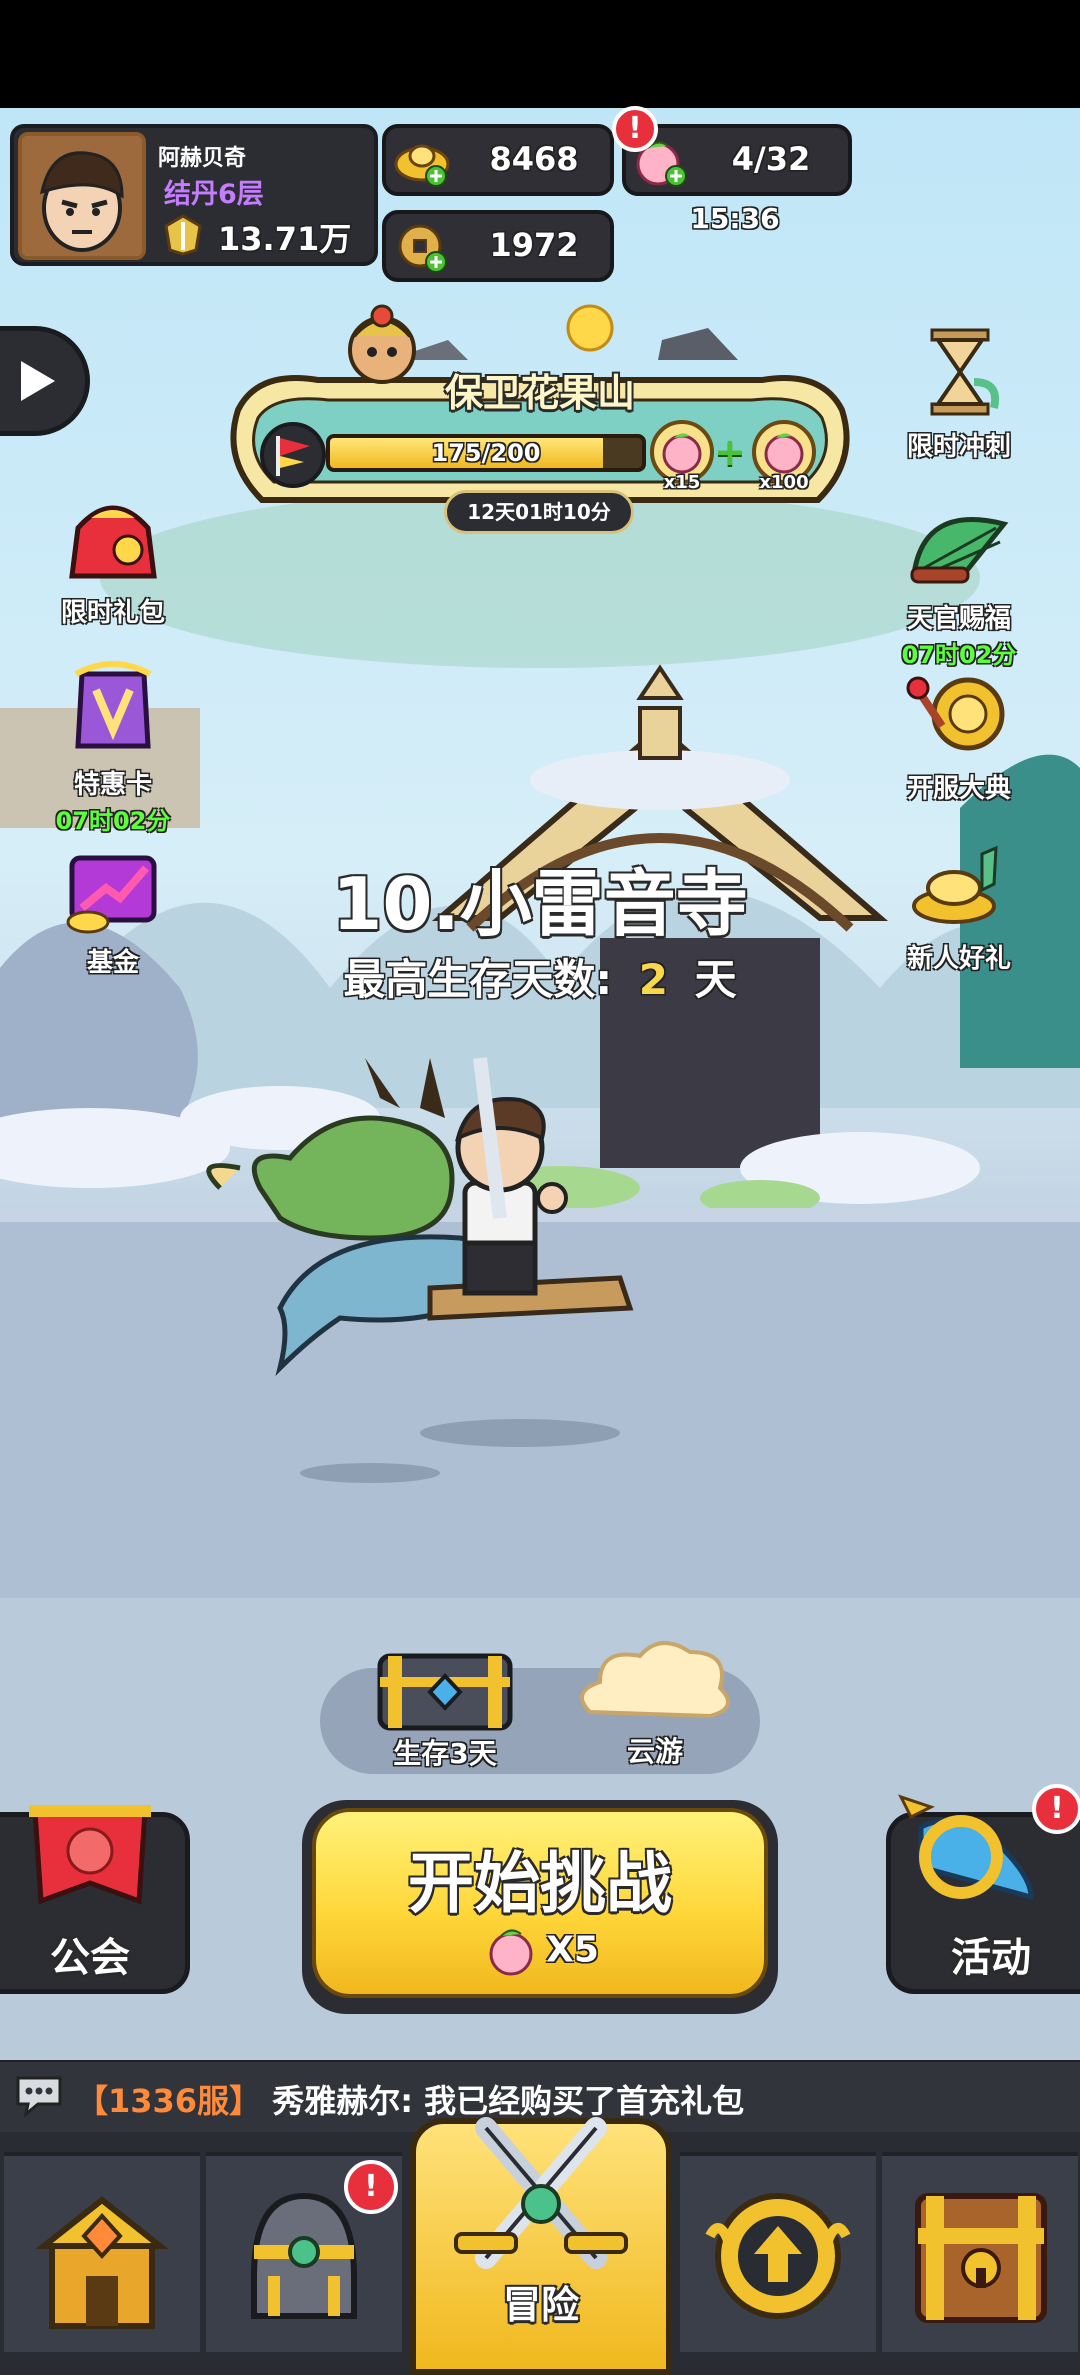 The height and width of the screenshot is (2375, 1080). What do you see at coordinates (955, 884) in the screenshot?
I see `gold-gift-icon` at bounding box center [955, 884].